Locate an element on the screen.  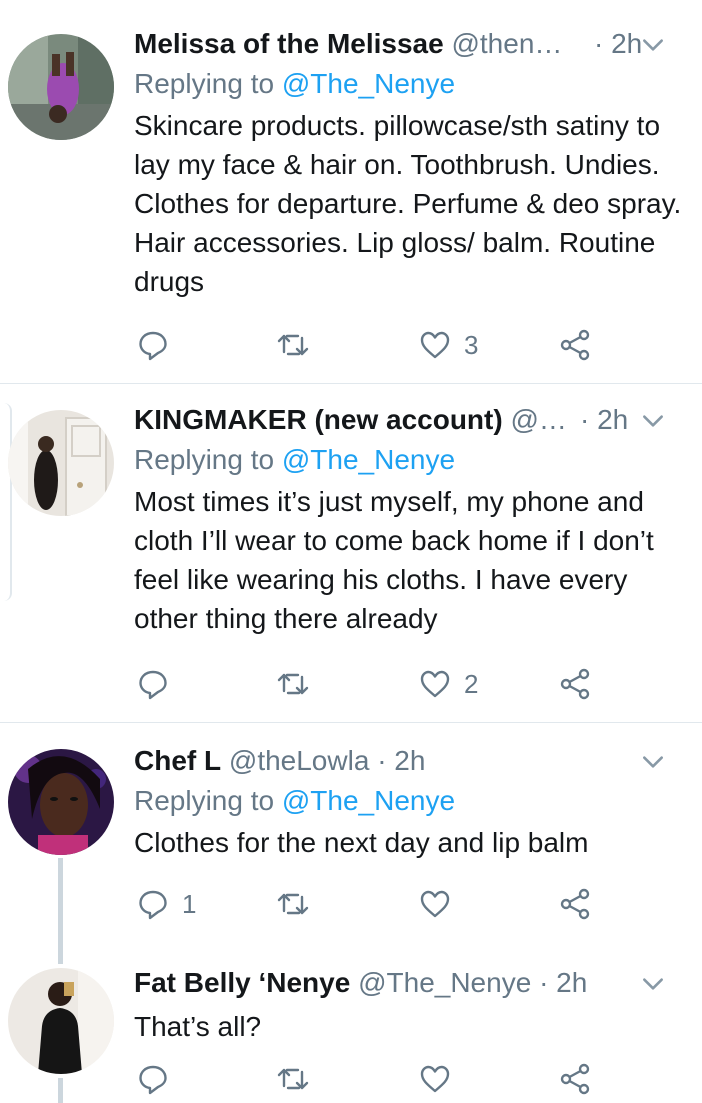
tweet-header: Melissa of the Melissae @then… · 2h is located at coordinates (409, 45).